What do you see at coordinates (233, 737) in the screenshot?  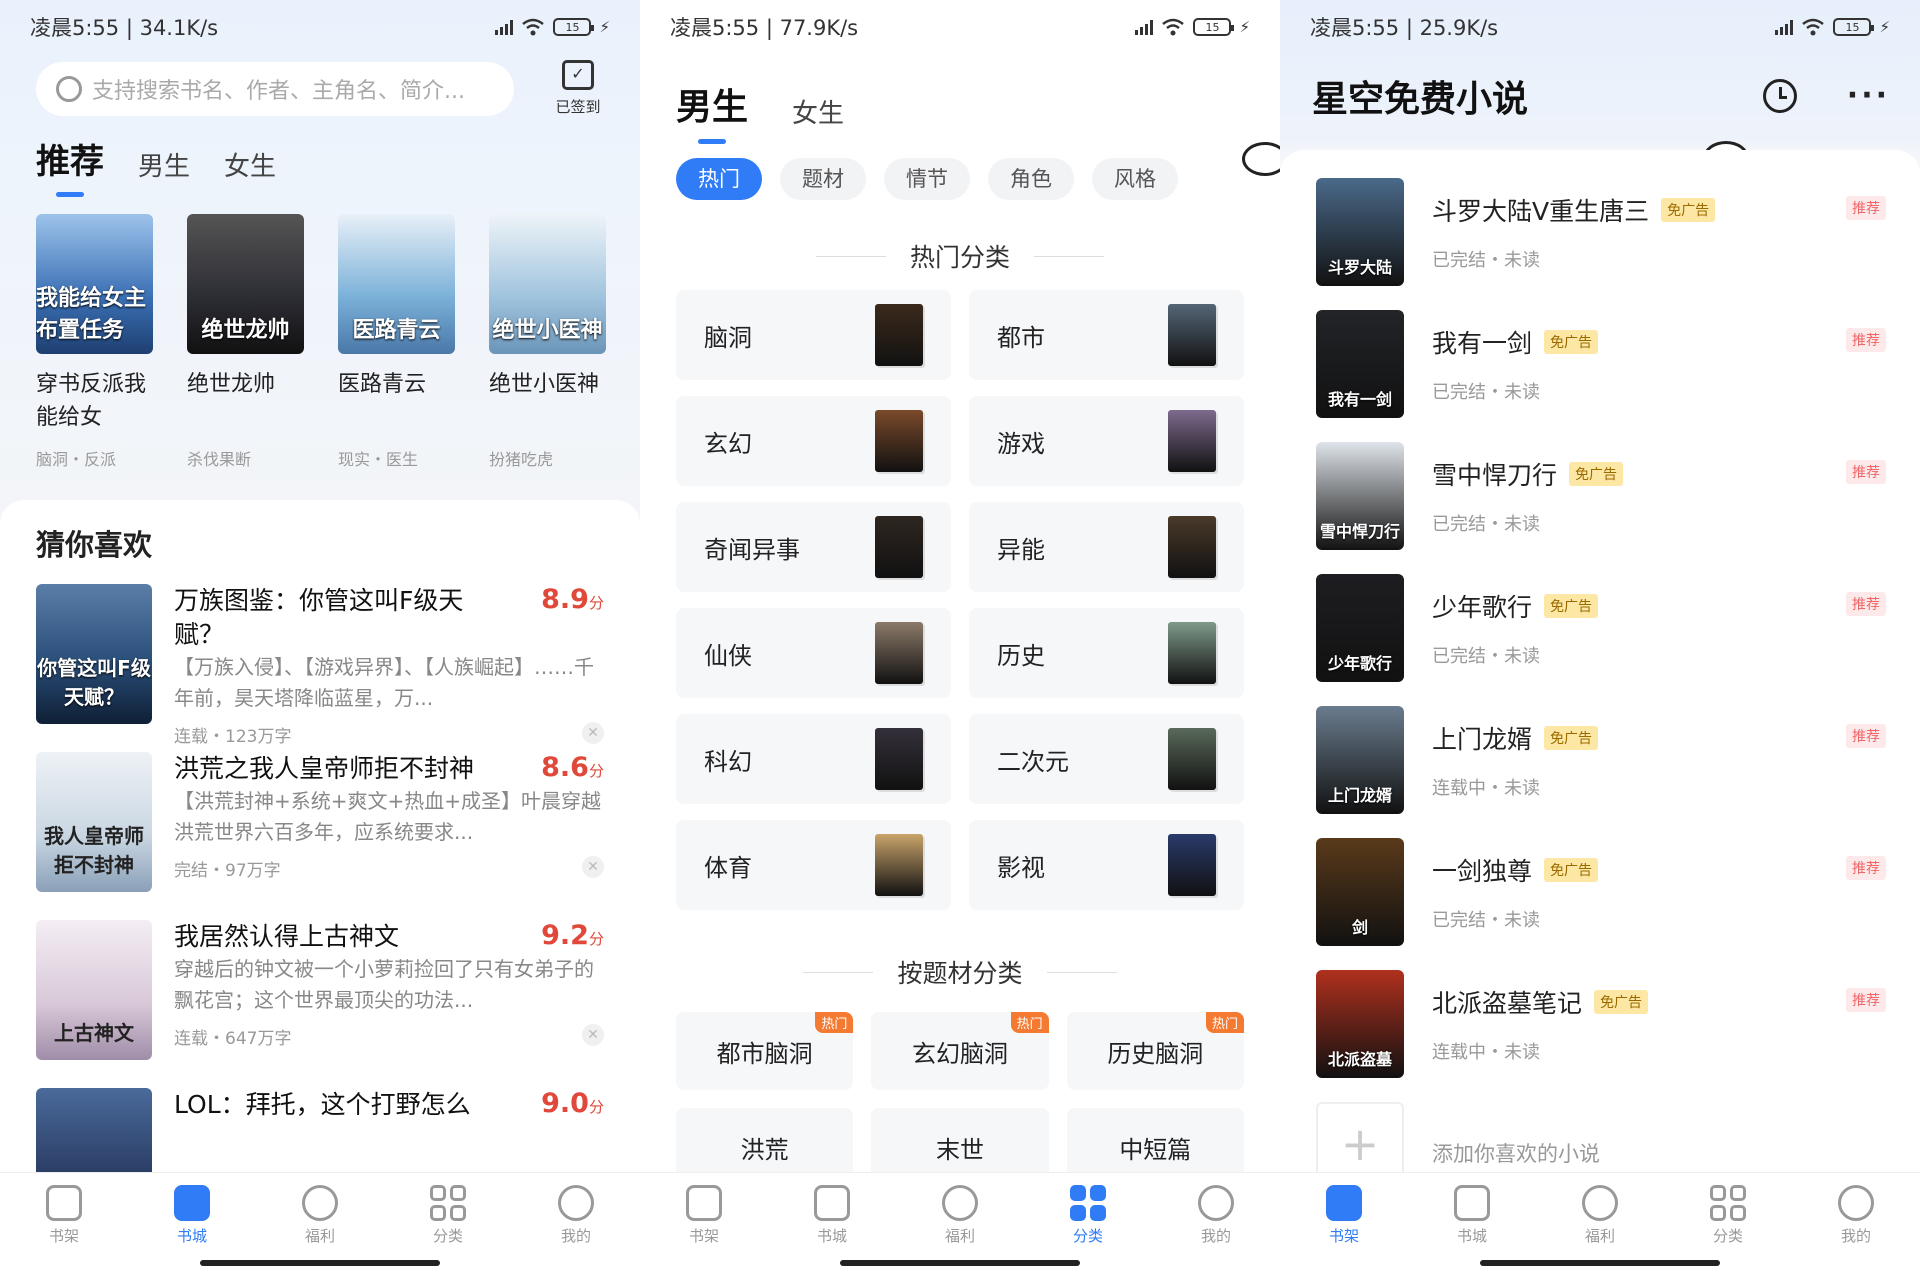 I see `book-meta: 连载・123万字` at bounding box center [233, 737].